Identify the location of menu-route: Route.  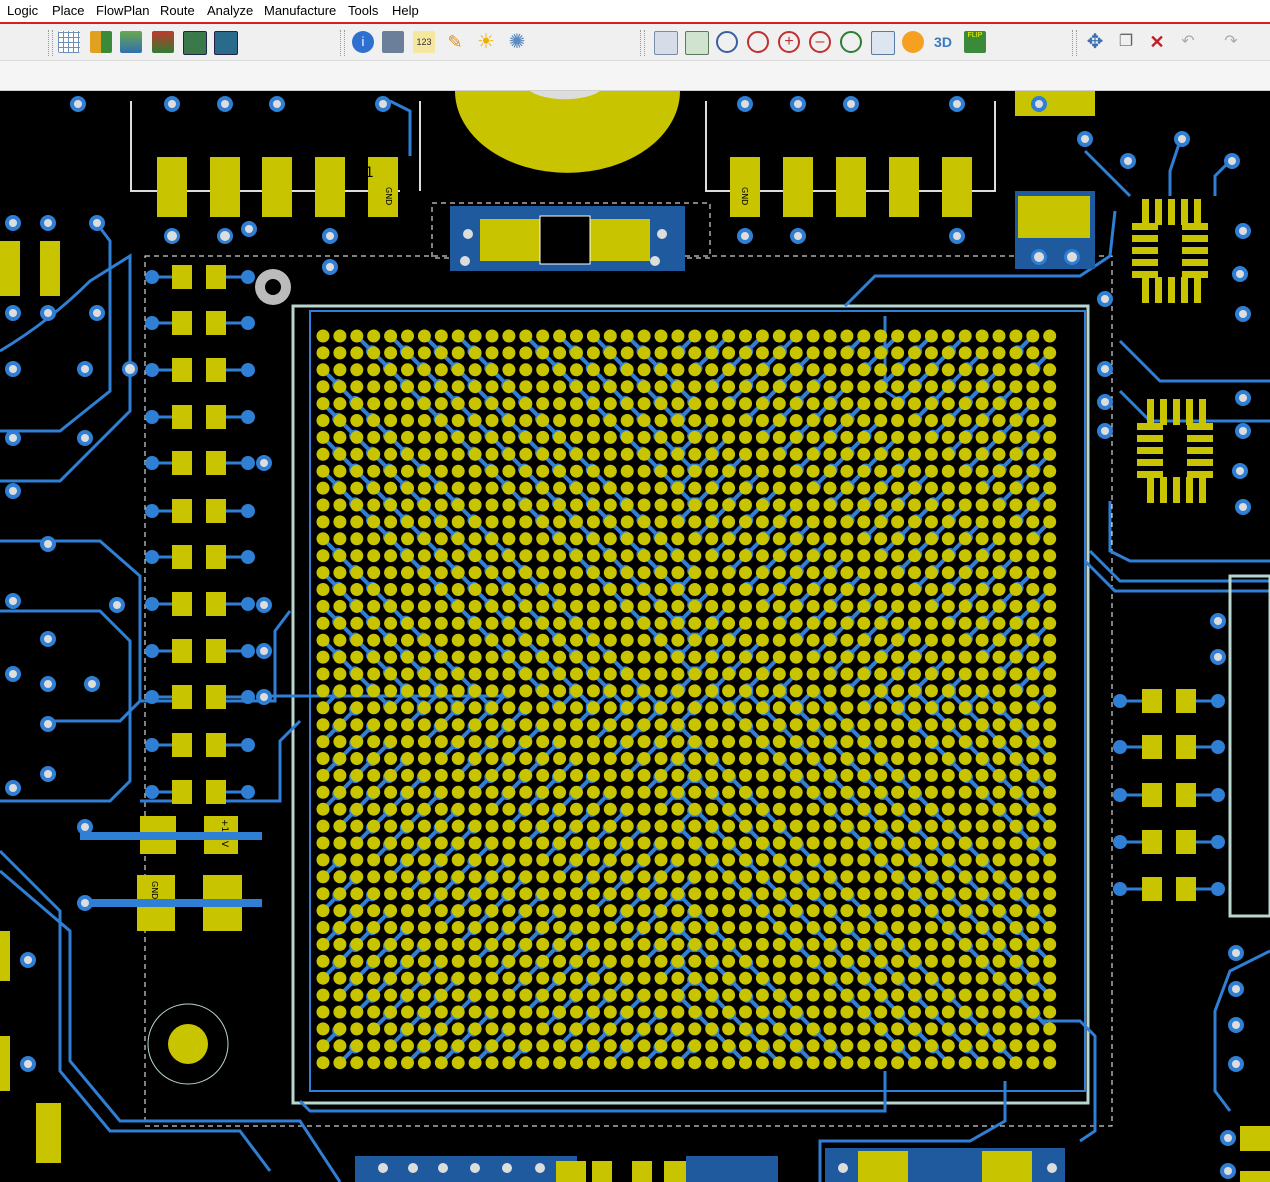
(177, 10).